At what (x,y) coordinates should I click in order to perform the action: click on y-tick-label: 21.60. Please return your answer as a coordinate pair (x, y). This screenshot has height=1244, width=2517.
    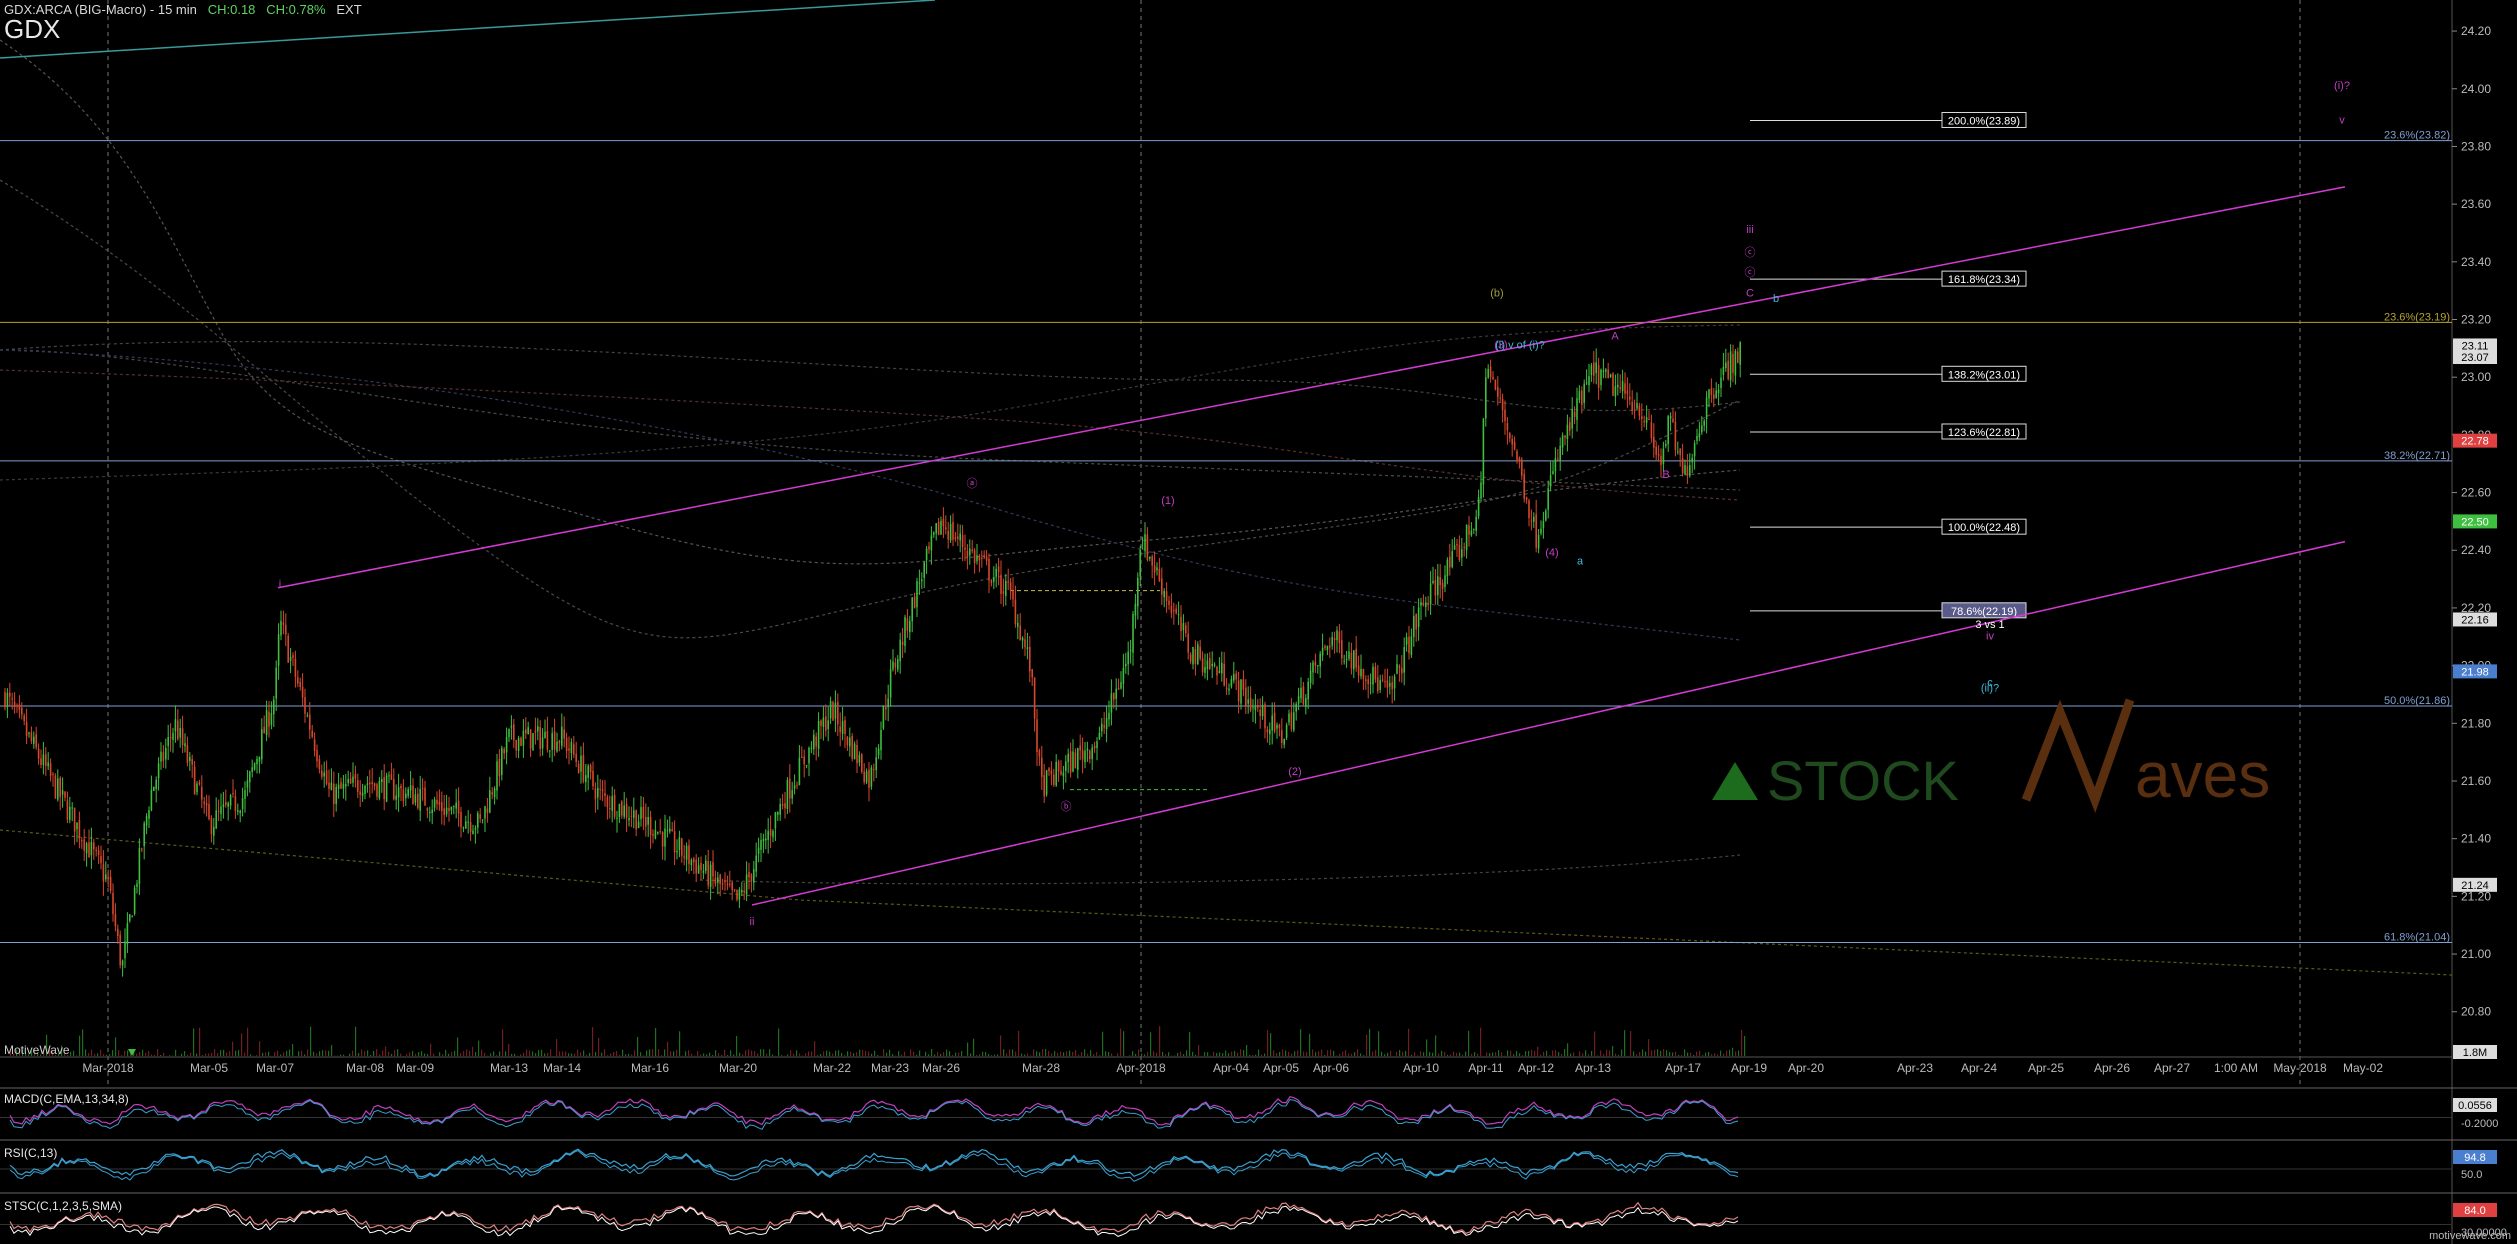
    Looking at the image, I should click on (2476, 781).